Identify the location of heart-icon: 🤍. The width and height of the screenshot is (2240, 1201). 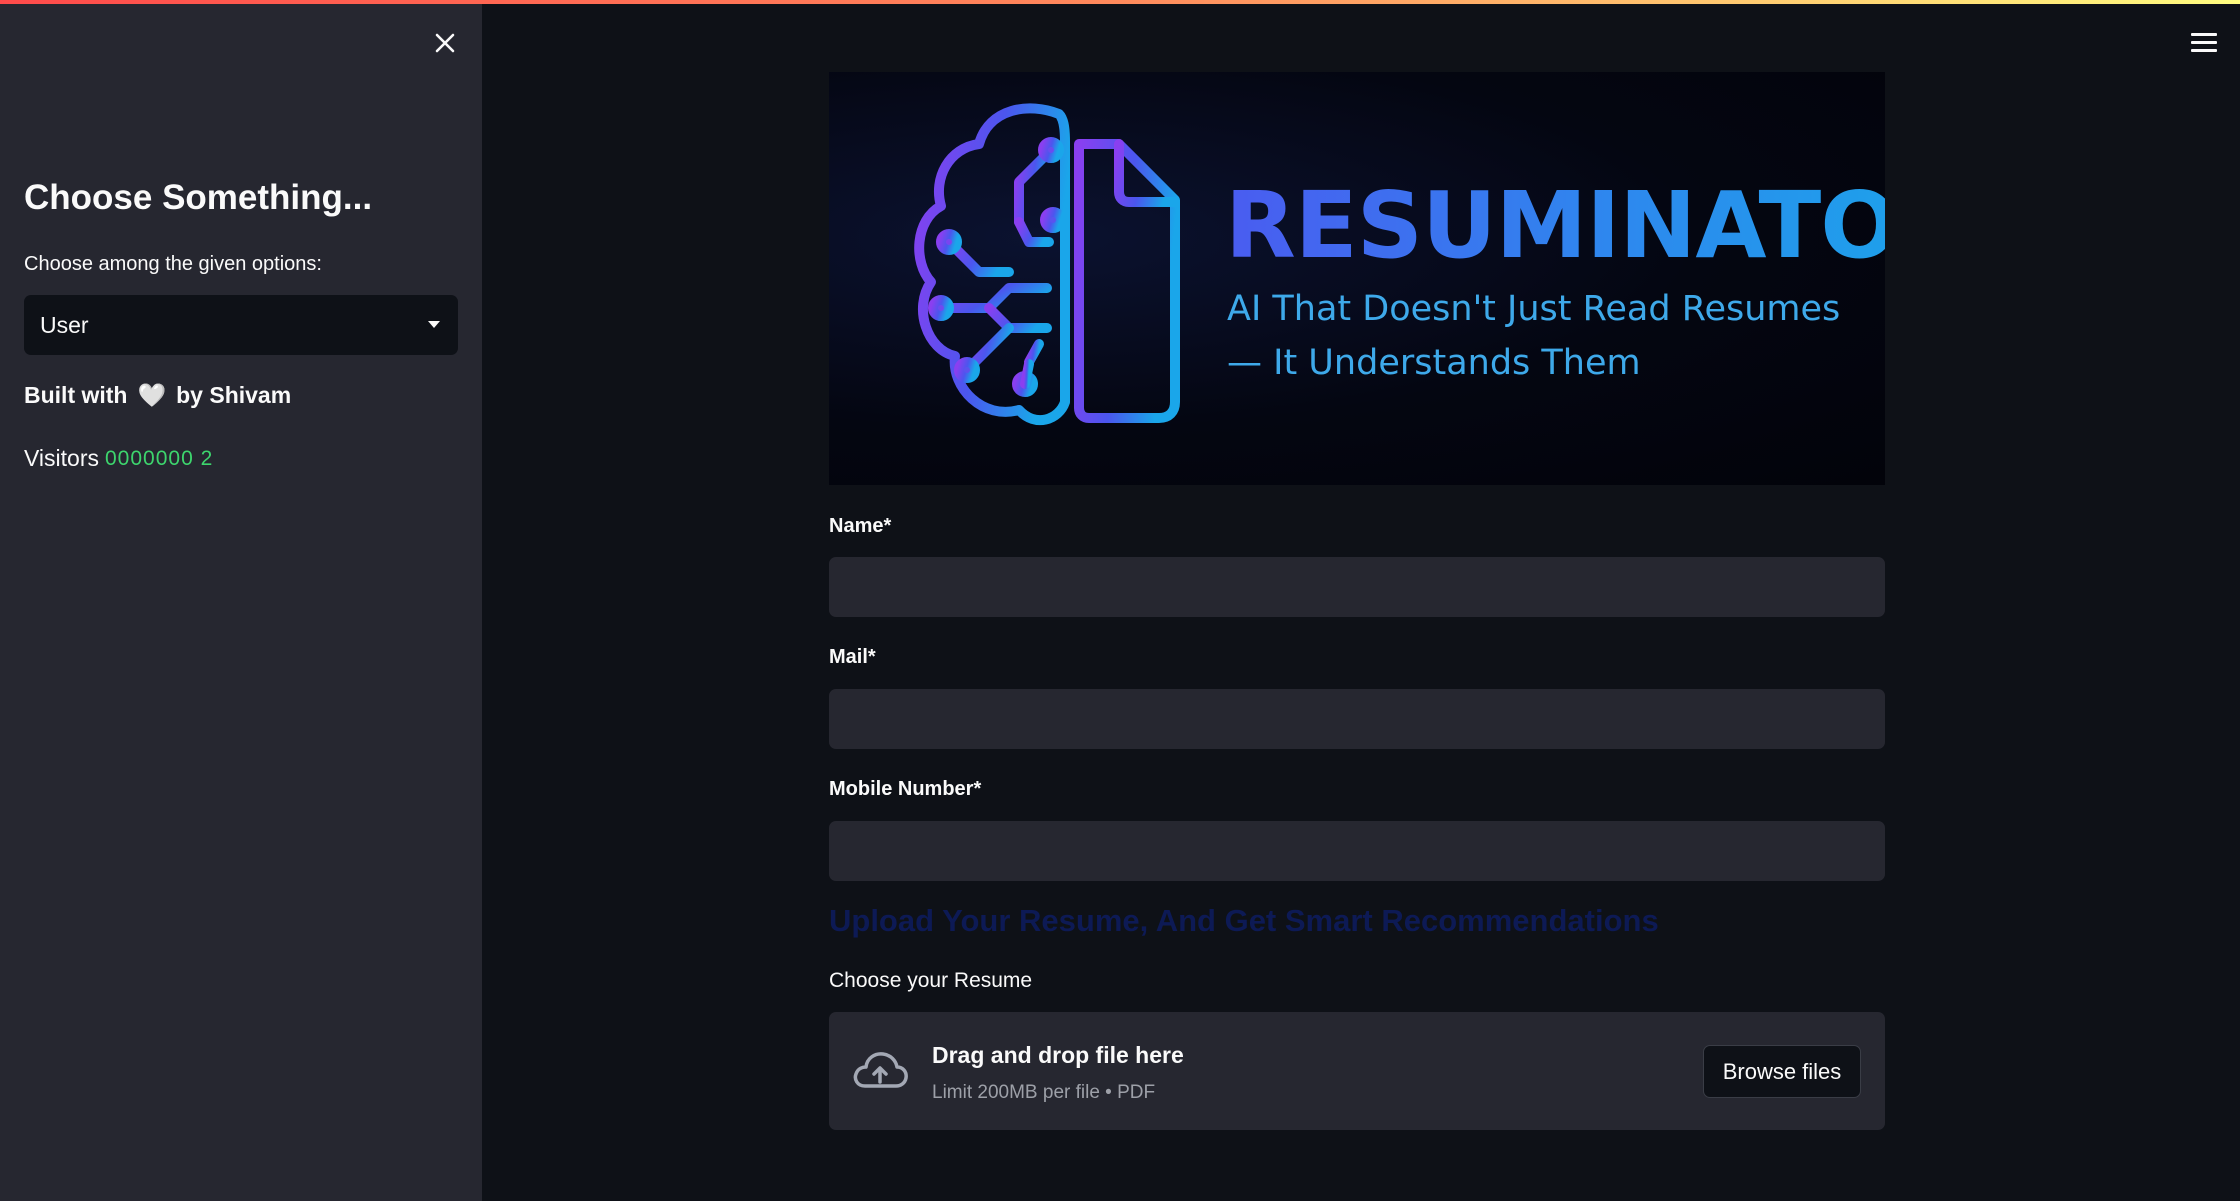
(152, 395).